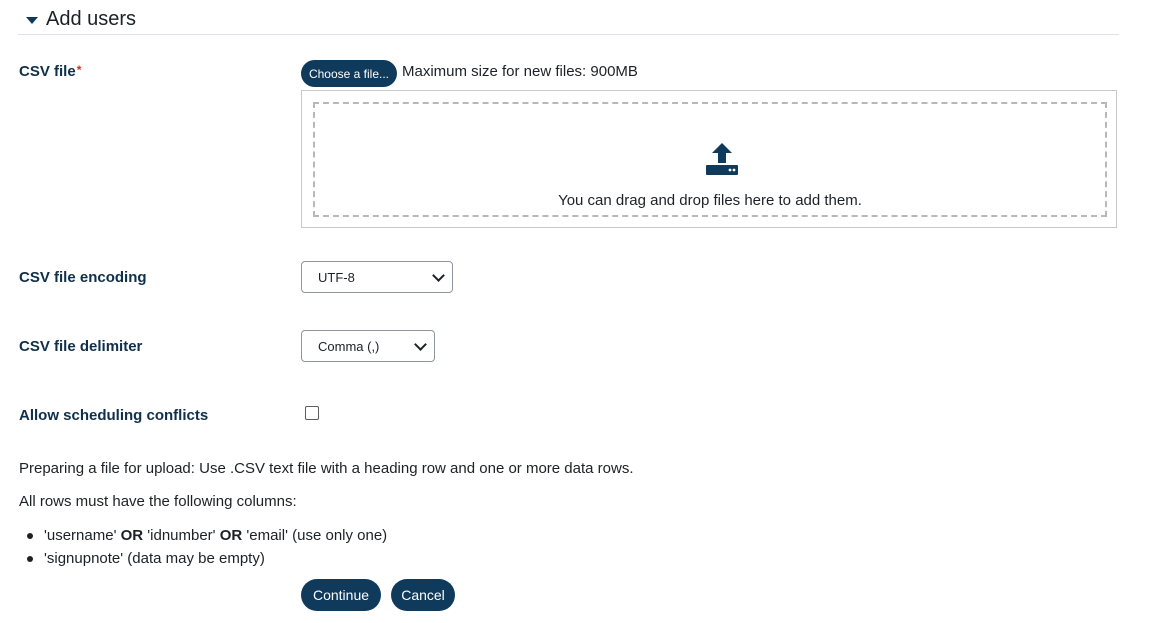  I want to click on max-size-text: Maximum size for new files: 900MB, so click(520, 71).